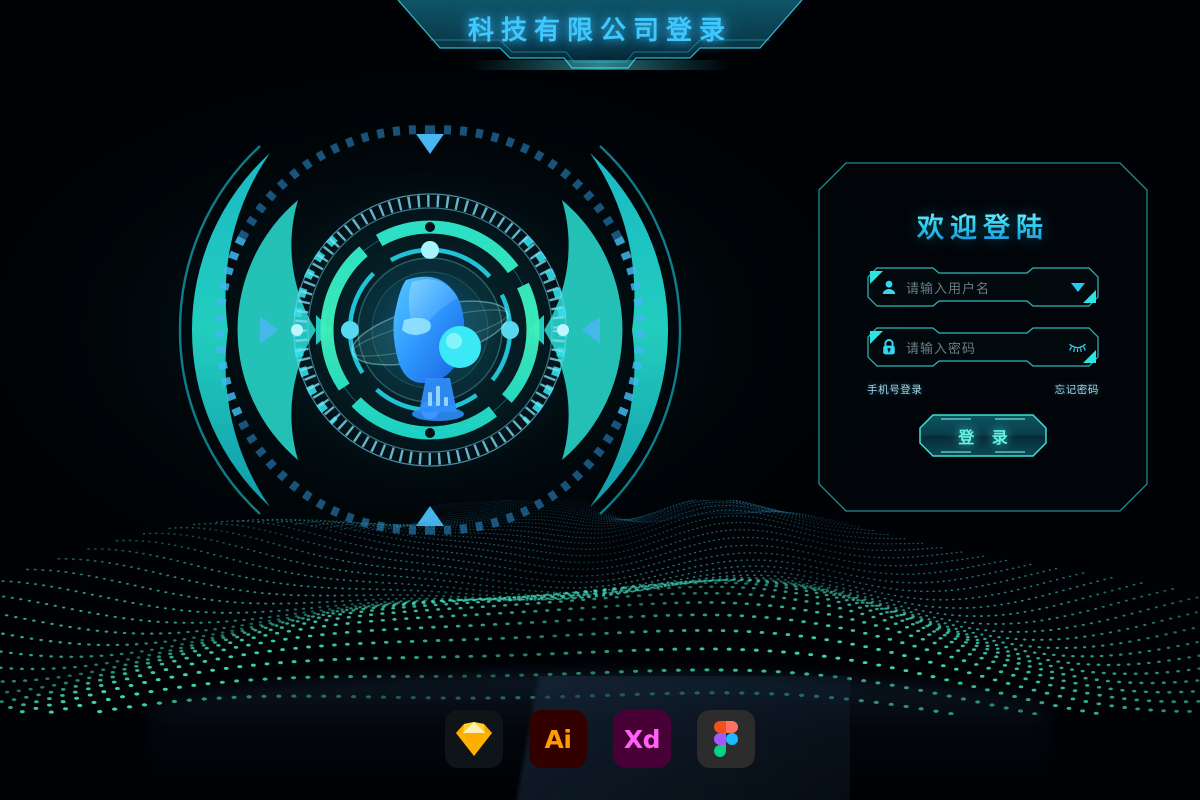 The width and height of the screenshot is (1200, 800). What do you see at coordinates (983, 347) in the screenshot?
I see `password-field: 请输入密码` at bounding box center [983, 347].